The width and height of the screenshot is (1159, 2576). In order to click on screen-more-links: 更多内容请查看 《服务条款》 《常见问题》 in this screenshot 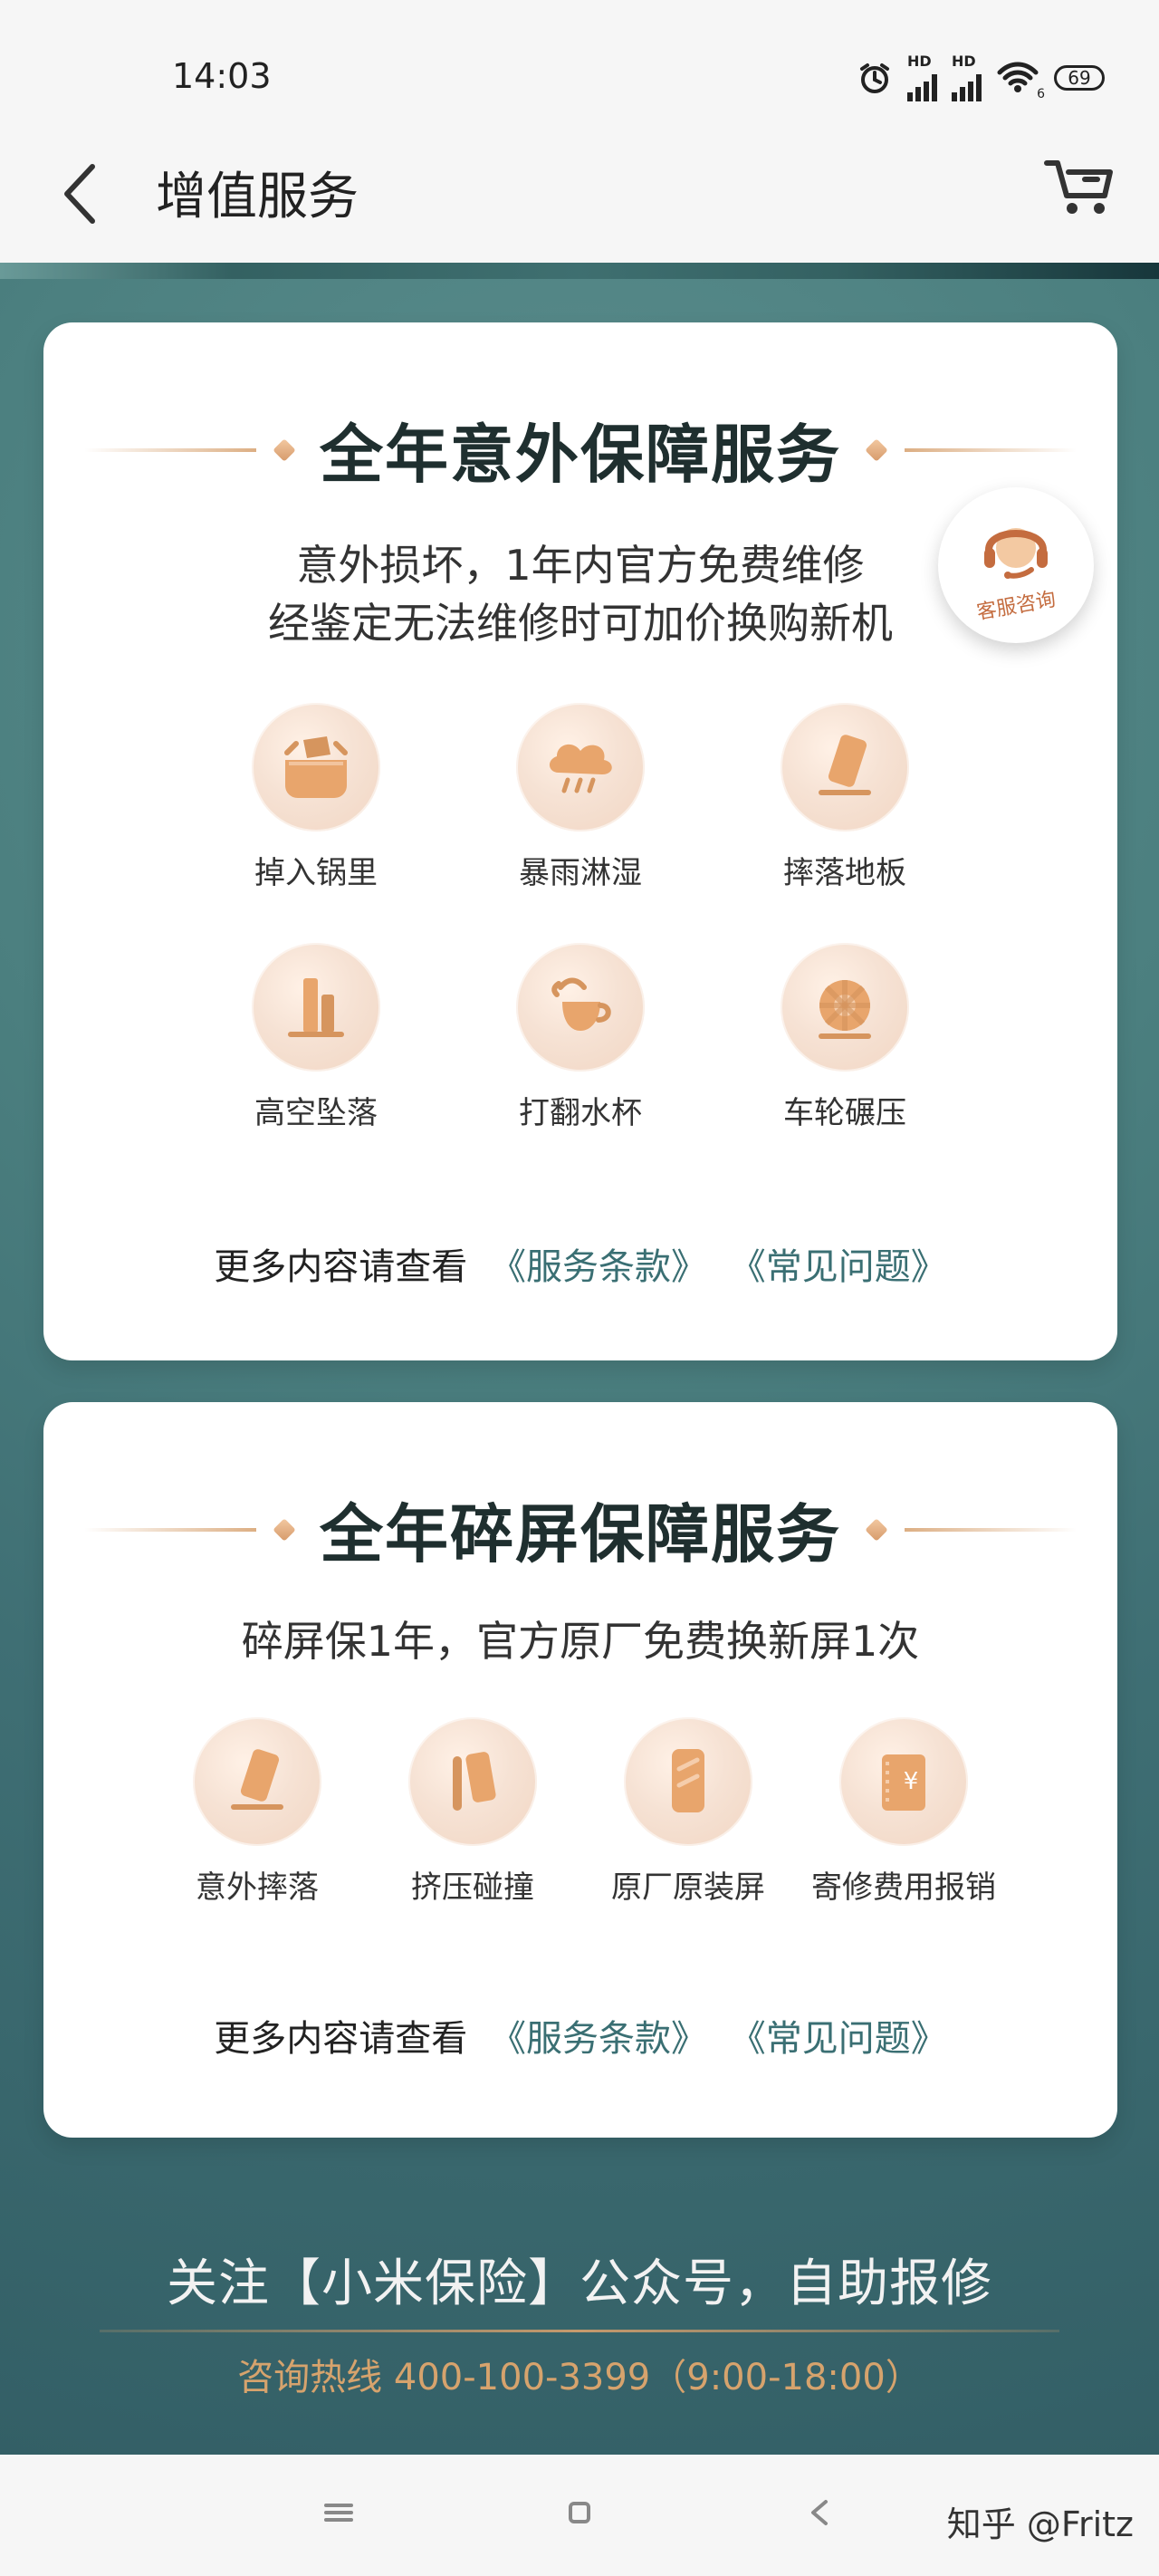, I will do `click(580, 2035)`.